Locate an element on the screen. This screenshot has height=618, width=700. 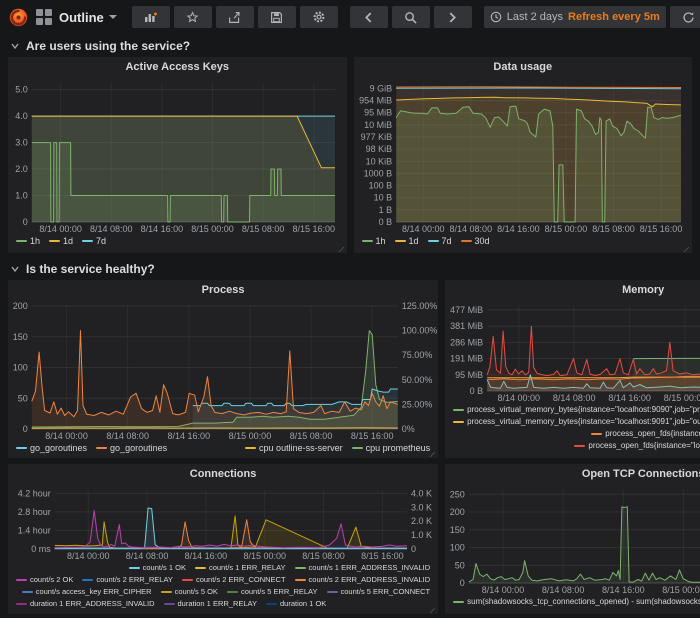
time-back-button is located at coordinates (369, 17).